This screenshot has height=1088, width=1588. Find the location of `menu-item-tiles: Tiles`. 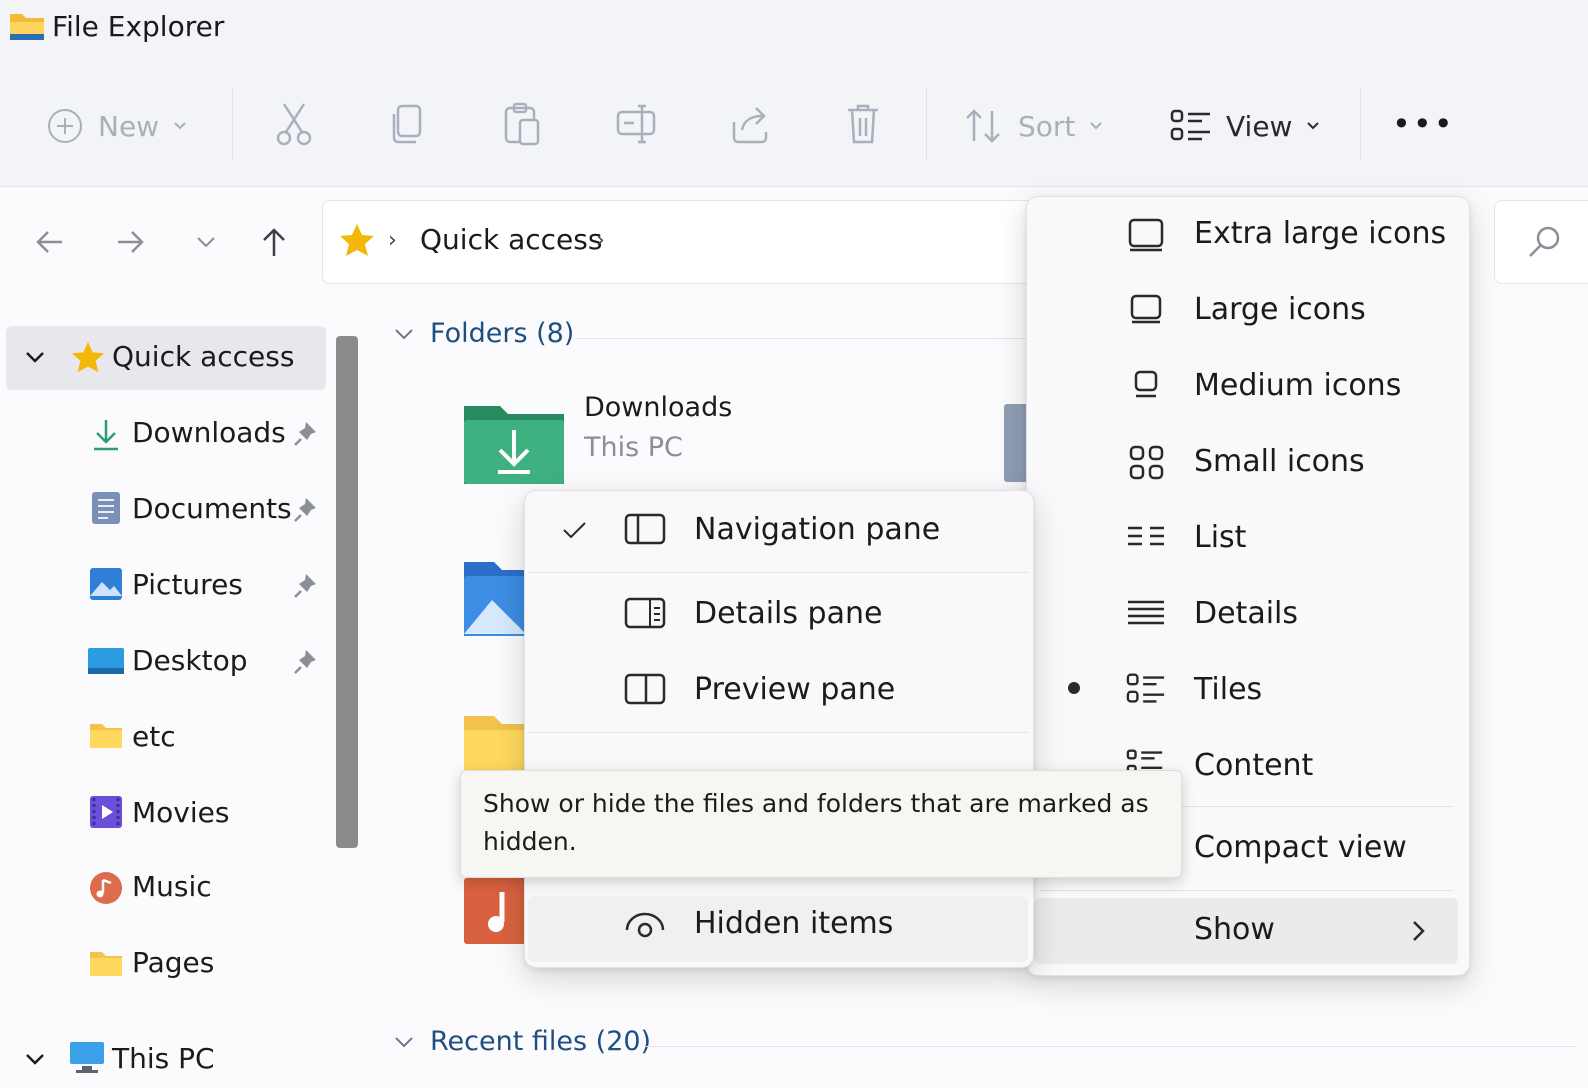

menu-item-tiles: Tiles is located at coordinates (1228, 689).